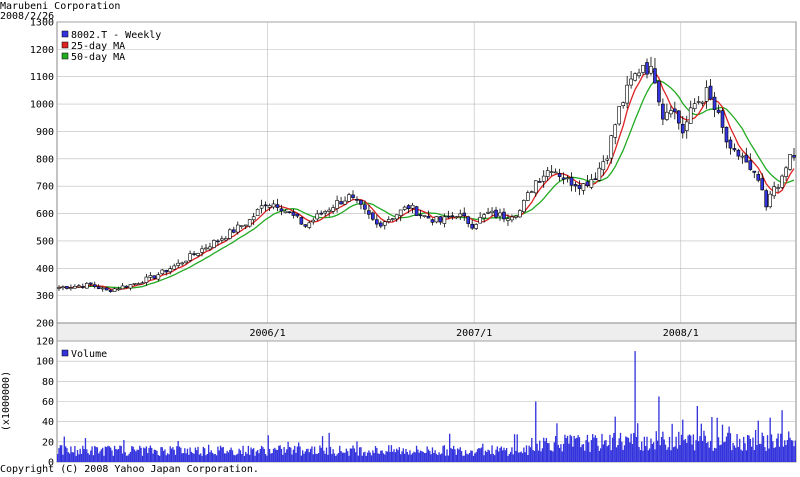  What do you see at coordinates (65, 353) in the screenshot?
I see `legend-swatch-volume` at bounding box center [65, 353].